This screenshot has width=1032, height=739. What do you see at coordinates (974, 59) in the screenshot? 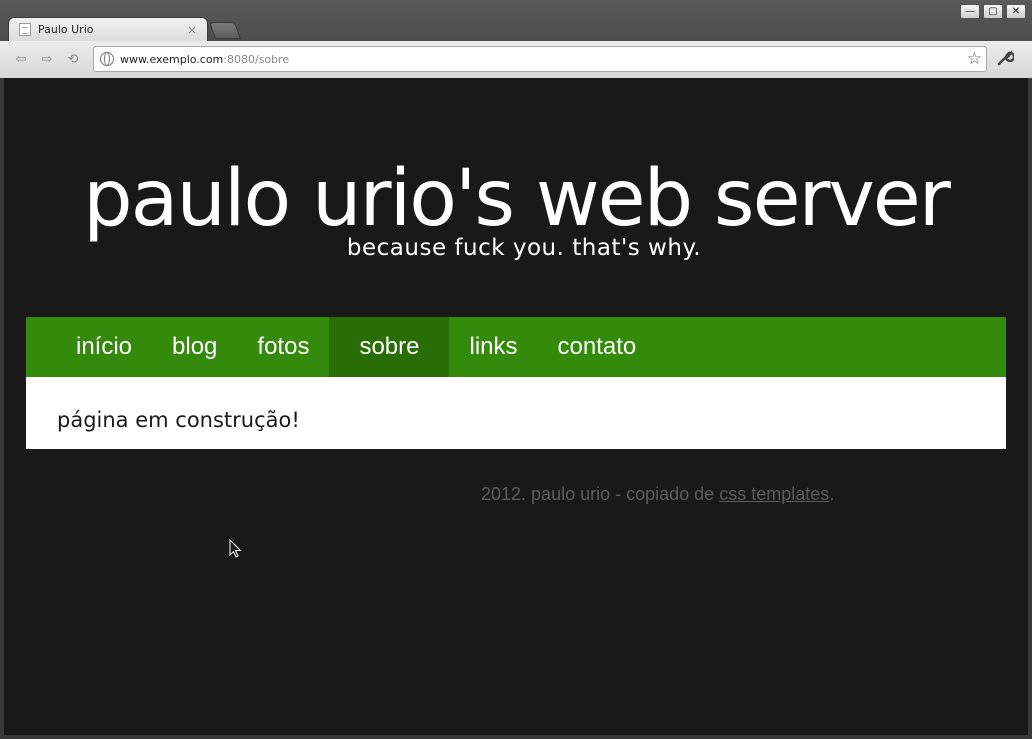
I see `bookmark-star-icon: ☆` at bounding box center [974, 59].